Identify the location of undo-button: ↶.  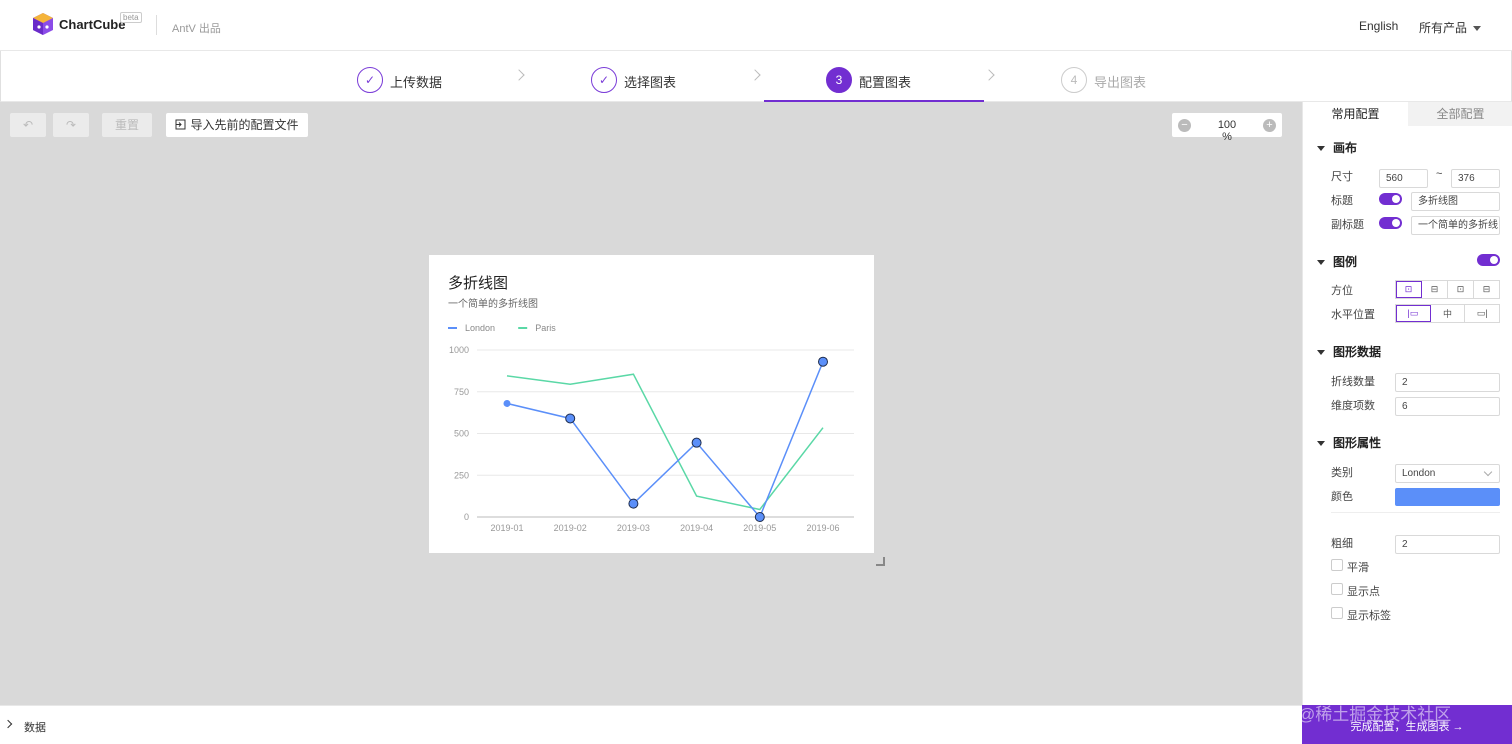
(28, 125).